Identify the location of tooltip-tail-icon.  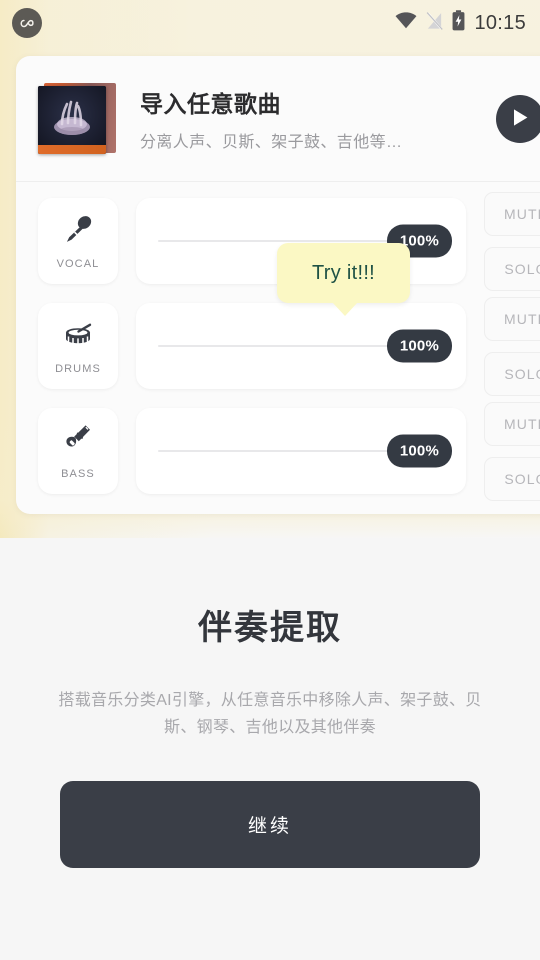
(344, 309).